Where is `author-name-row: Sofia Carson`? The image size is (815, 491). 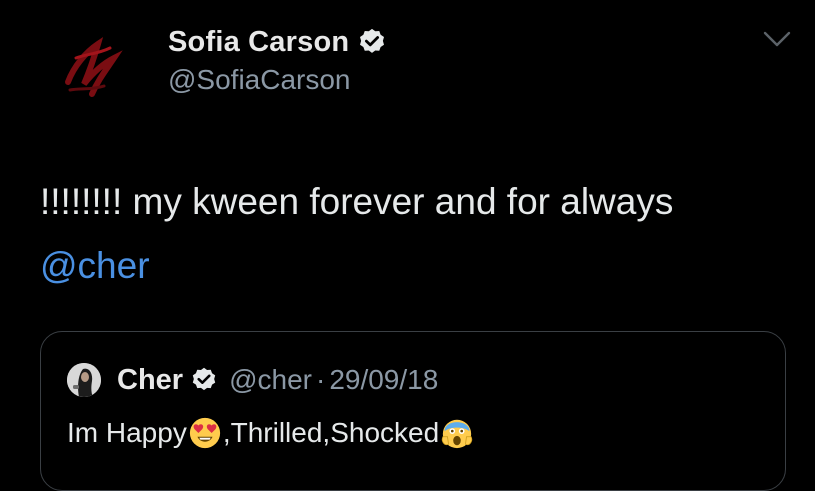
author-name-row: Sofia Carson is located at coordinates (277, 42).